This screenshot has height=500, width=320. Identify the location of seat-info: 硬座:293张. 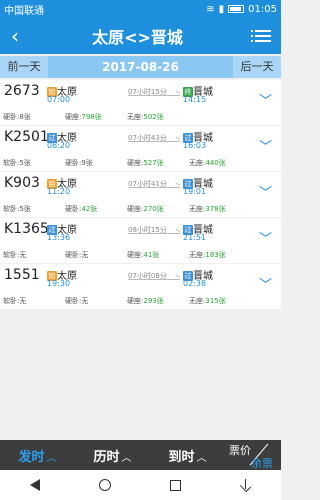
(145, 301).